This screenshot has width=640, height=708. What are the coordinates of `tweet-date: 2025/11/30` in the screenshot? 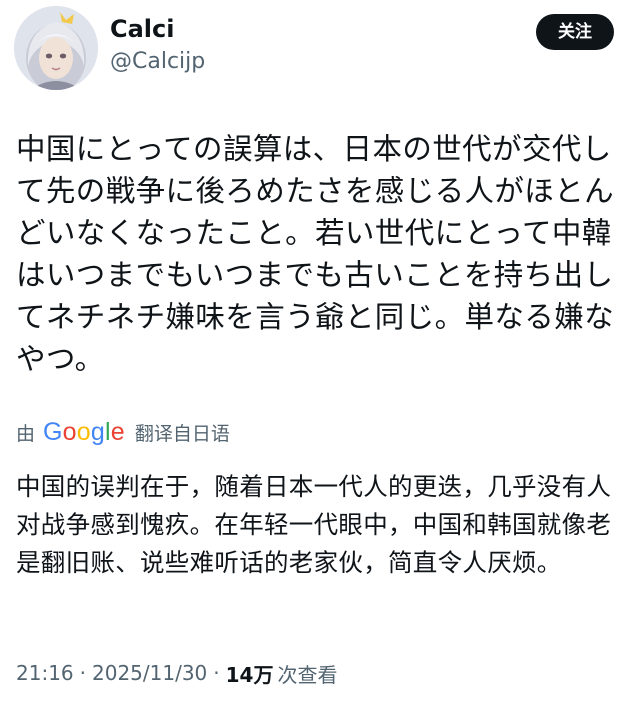 It's located at (149, 673).